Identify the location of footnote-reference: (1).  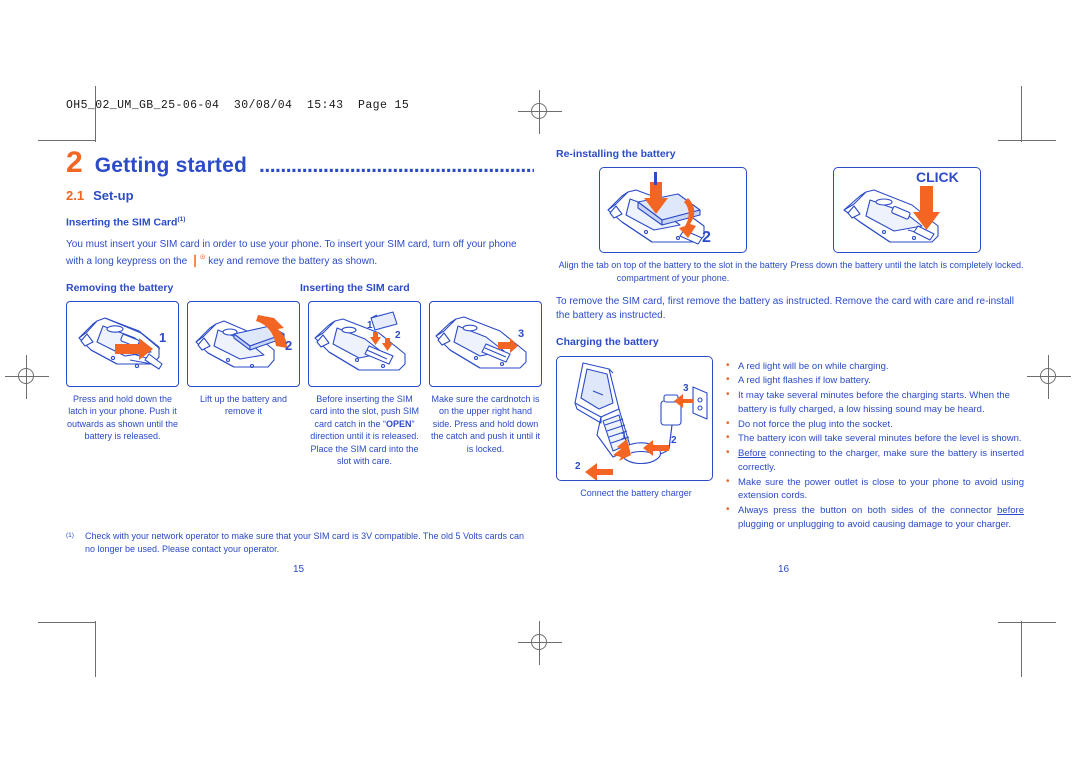
(181, 219).